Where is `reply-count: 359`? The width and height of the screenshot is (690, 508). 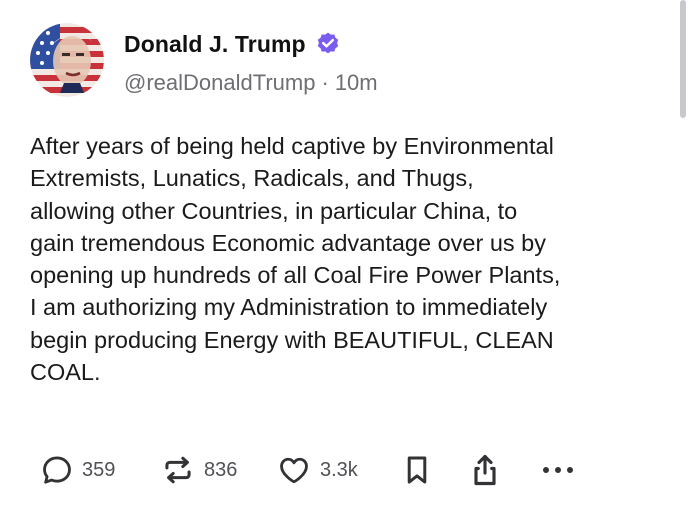 reply-count: 359 is located at coordinates (99, 469).